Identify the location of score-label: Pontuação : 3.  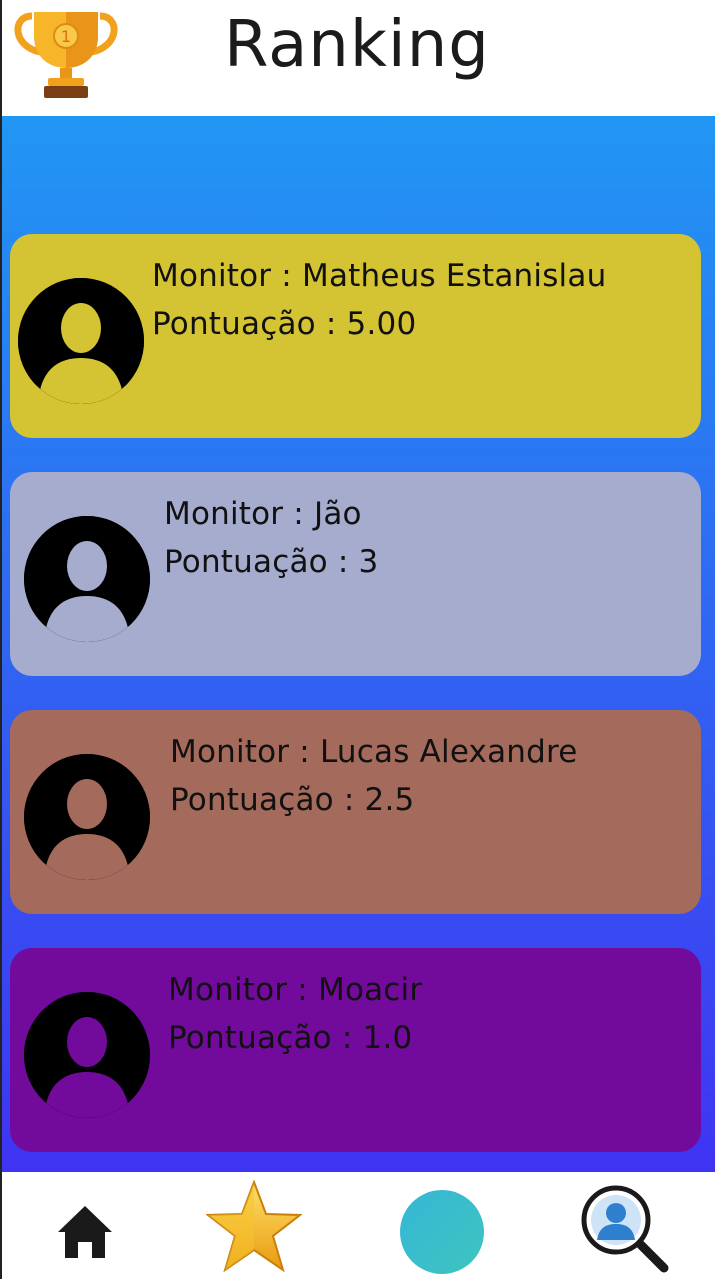
(271, 562).